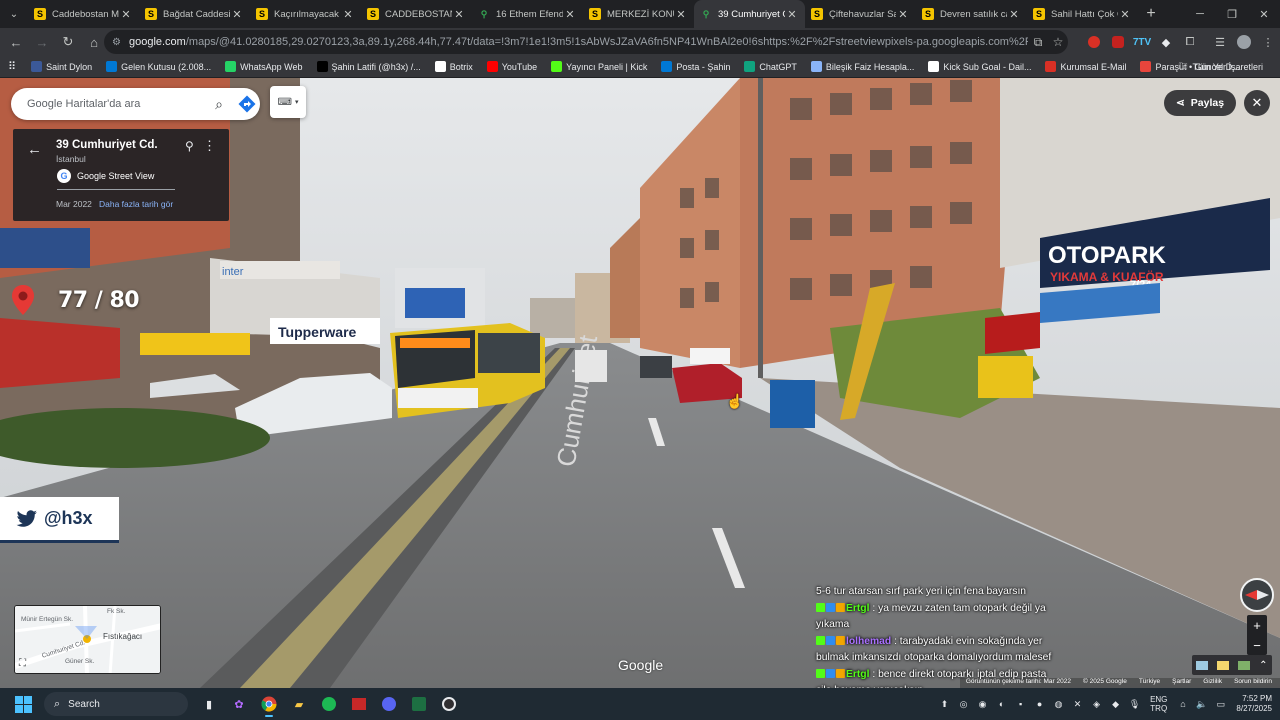 This screenshot has height=720, width=1280. Describe the element at coordinates (1038, 42) in the screenshot. I see `open-in-app-icon: ⧉` at that location.